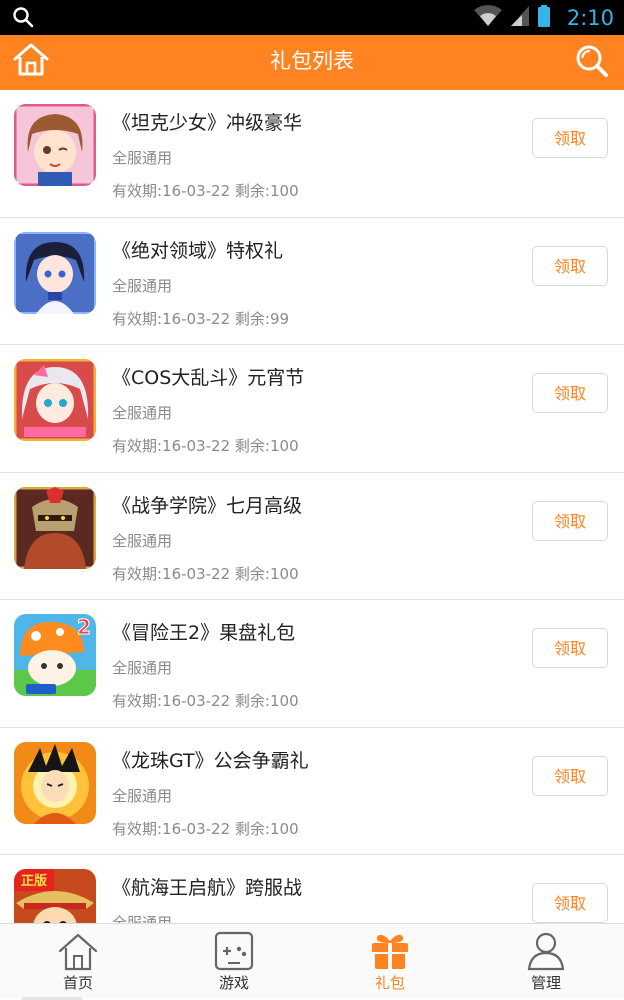  What do you see at coordinates (389, 983) in the screenshot?
I see `tab-gifts-label: 礼包` at bounding box center [389, 983].